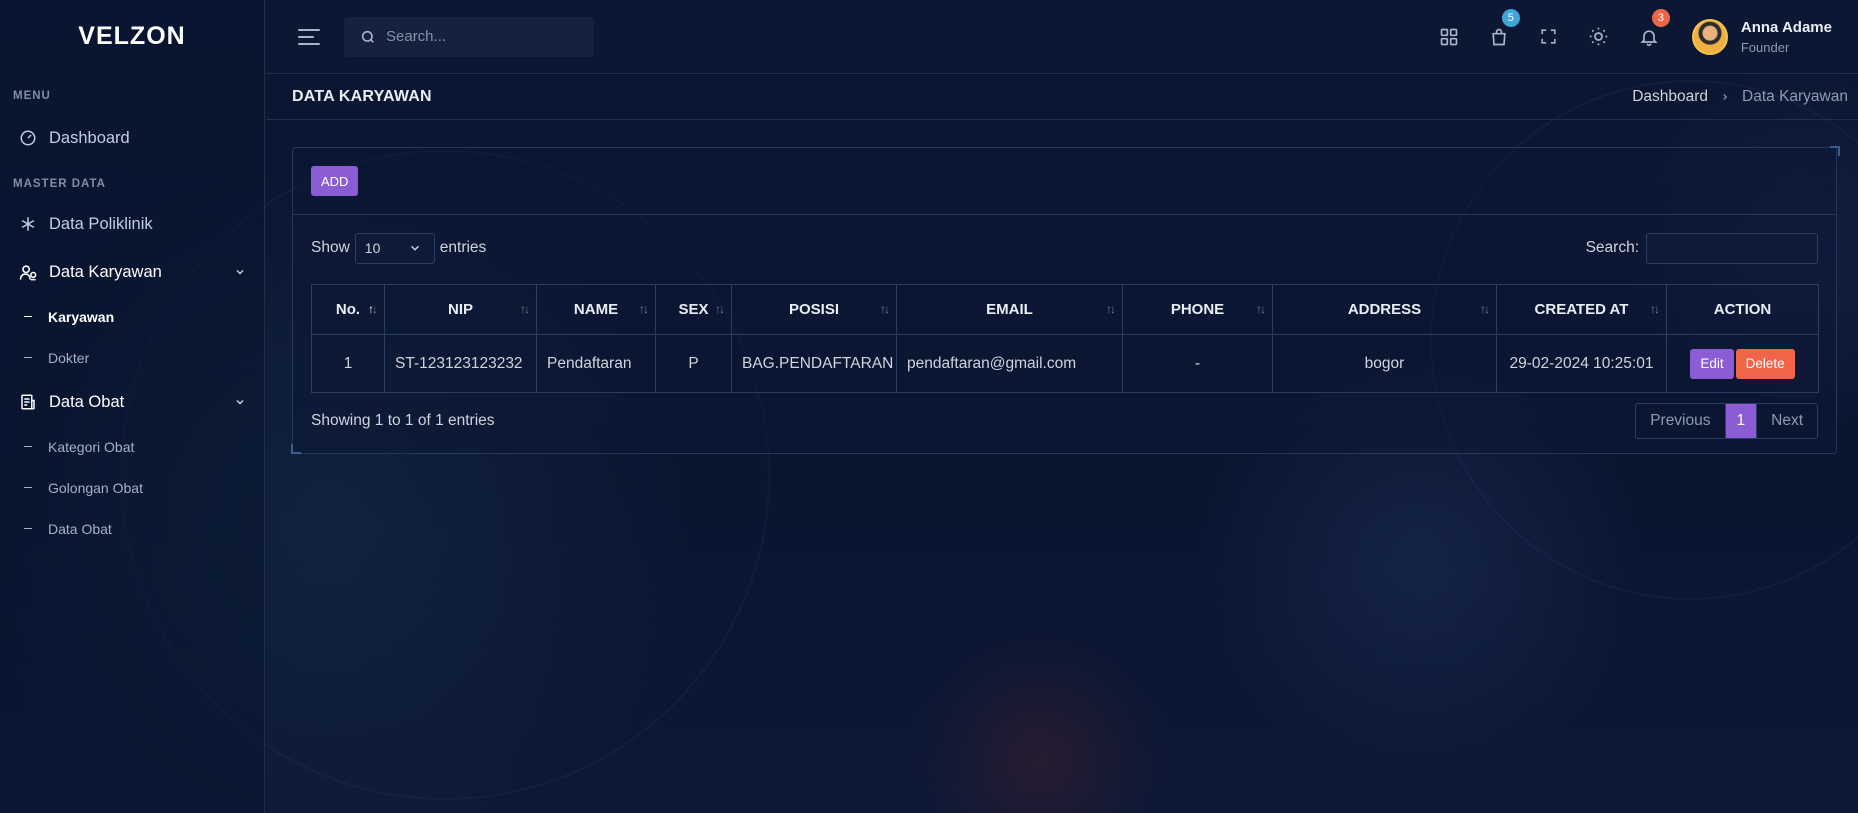 The height and width of the screenshot is (813, 1858). What do you see at coordinates (1384, 309) in the screenshot?
I see `column-header-address: ADDRESS ↑↓` at bounding box center [1384, 309].